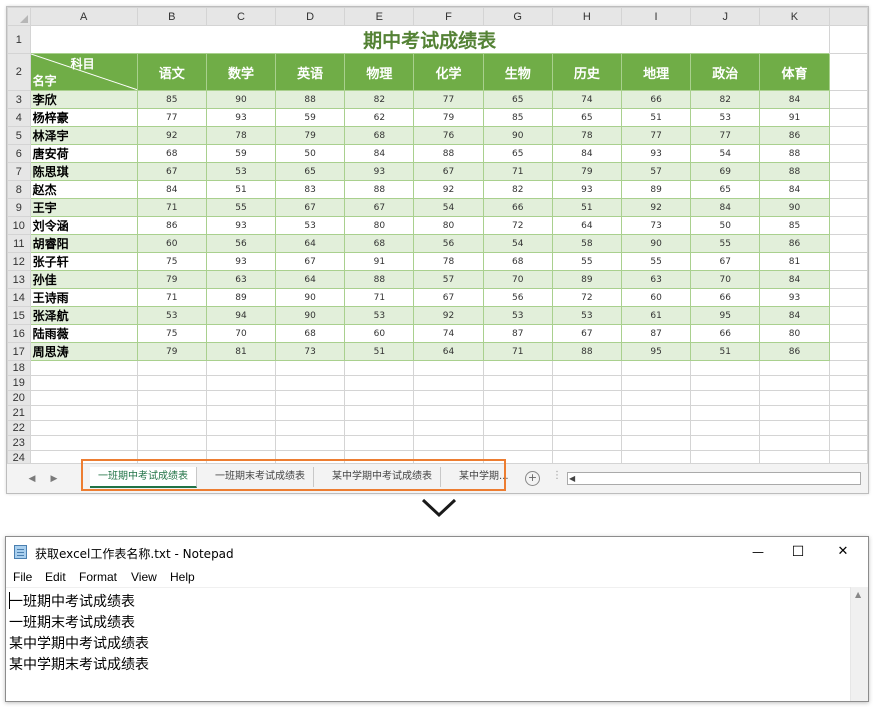 Image resolution: width=873 pixels, height=707 pixels. Describe the element at coordinates (656, 16) in the screenshot. I see `column-header: I` at that location.